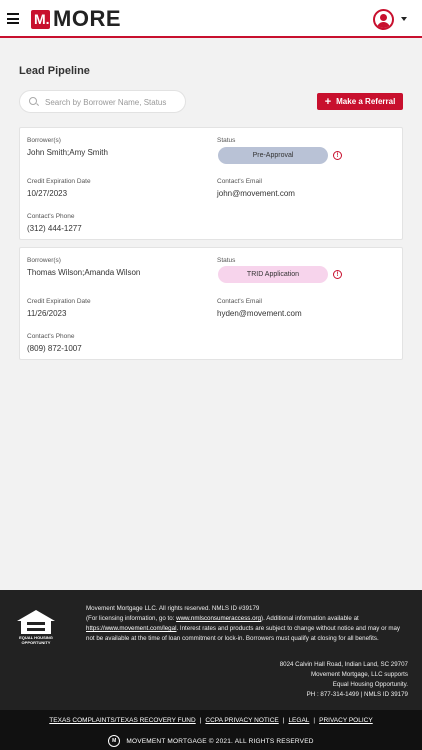 This screenshot has width=422, height=750. I want to click on search-box, so click(102, 101).